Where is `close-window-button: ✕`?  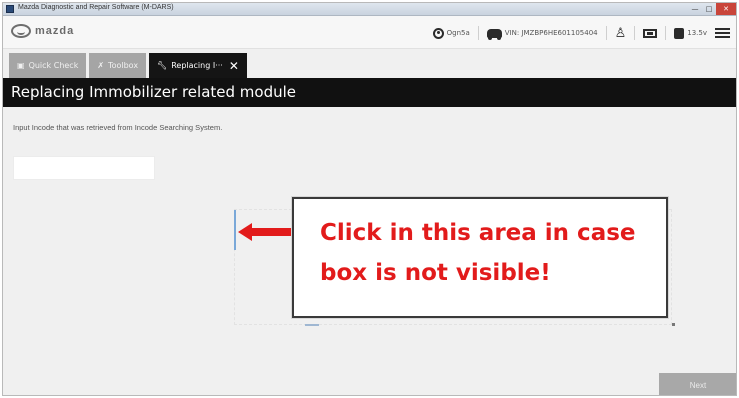 close-window-button: ✕ is located at coordinates (726, 9).